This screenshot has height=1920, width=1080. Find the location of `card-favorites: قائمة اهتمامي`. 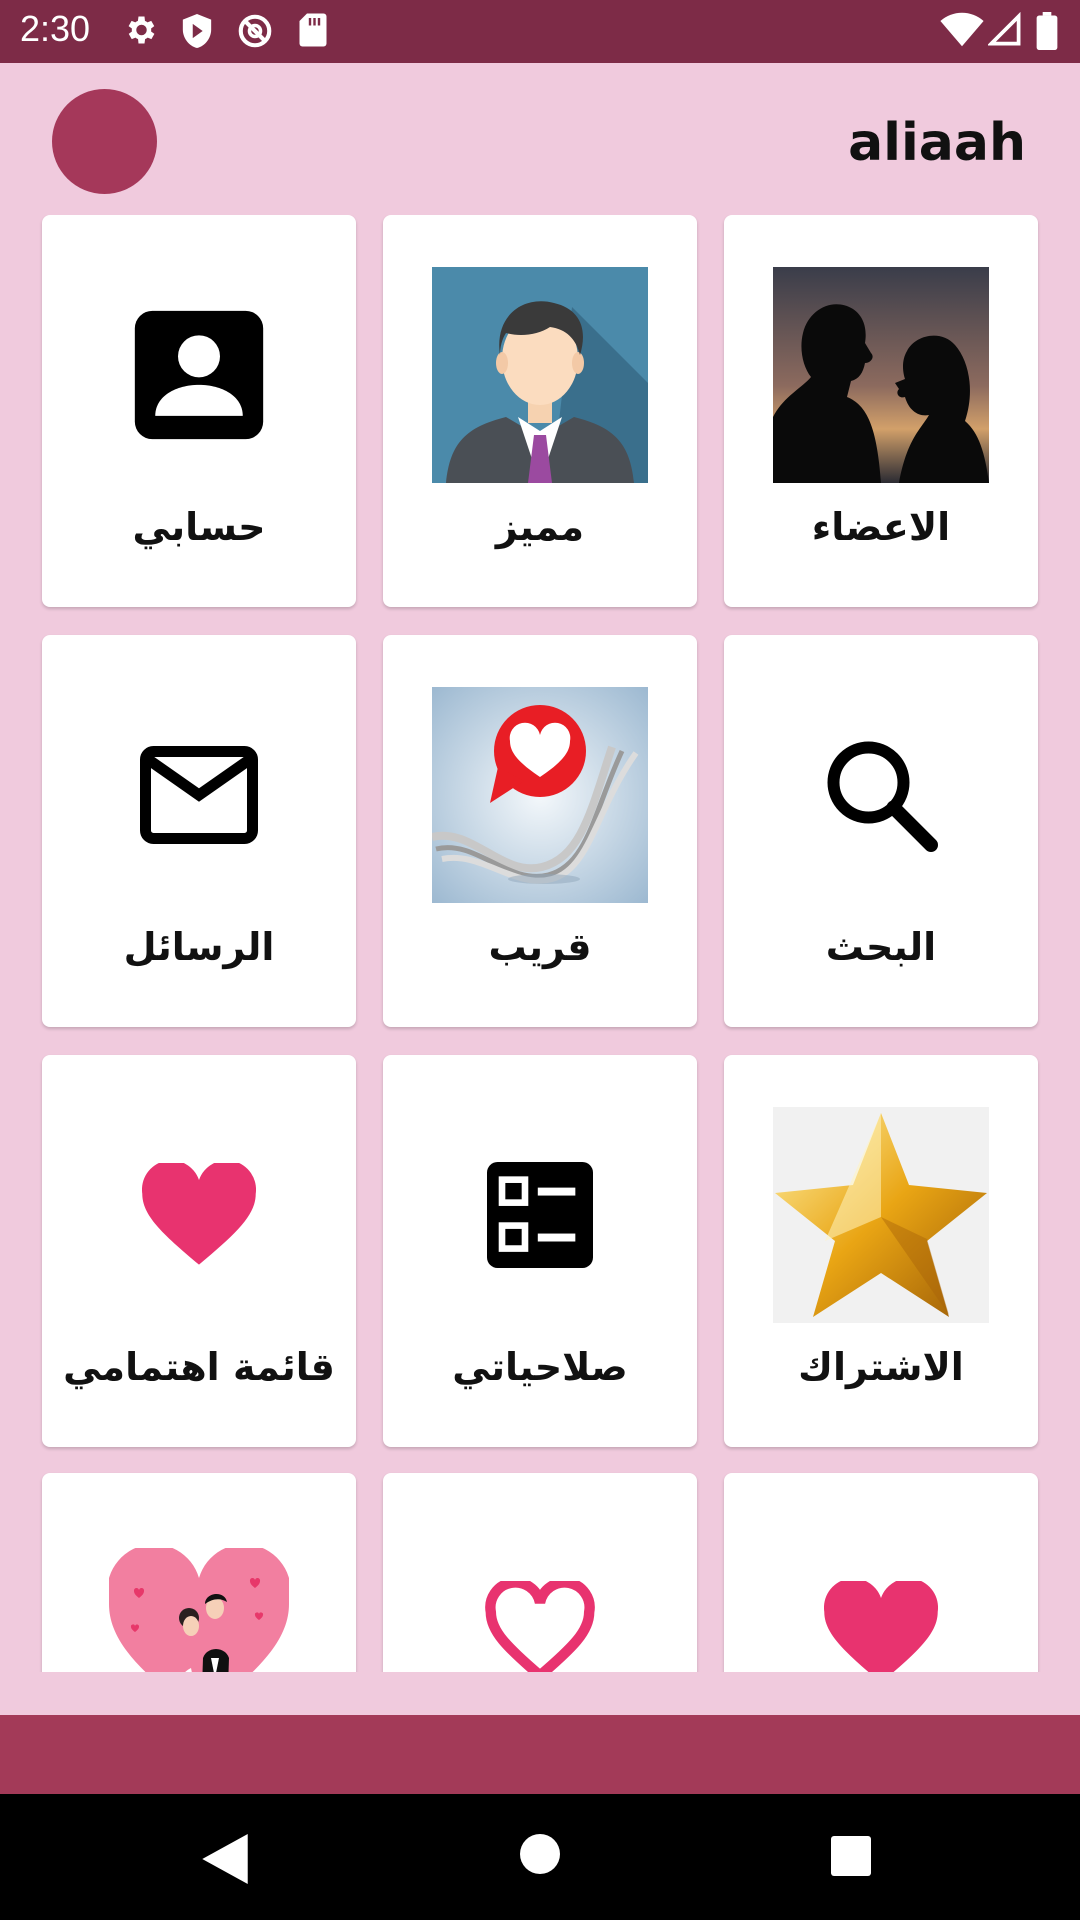

card-favorites: قائمة اهتمامي is located at coordinates (199, 1251).